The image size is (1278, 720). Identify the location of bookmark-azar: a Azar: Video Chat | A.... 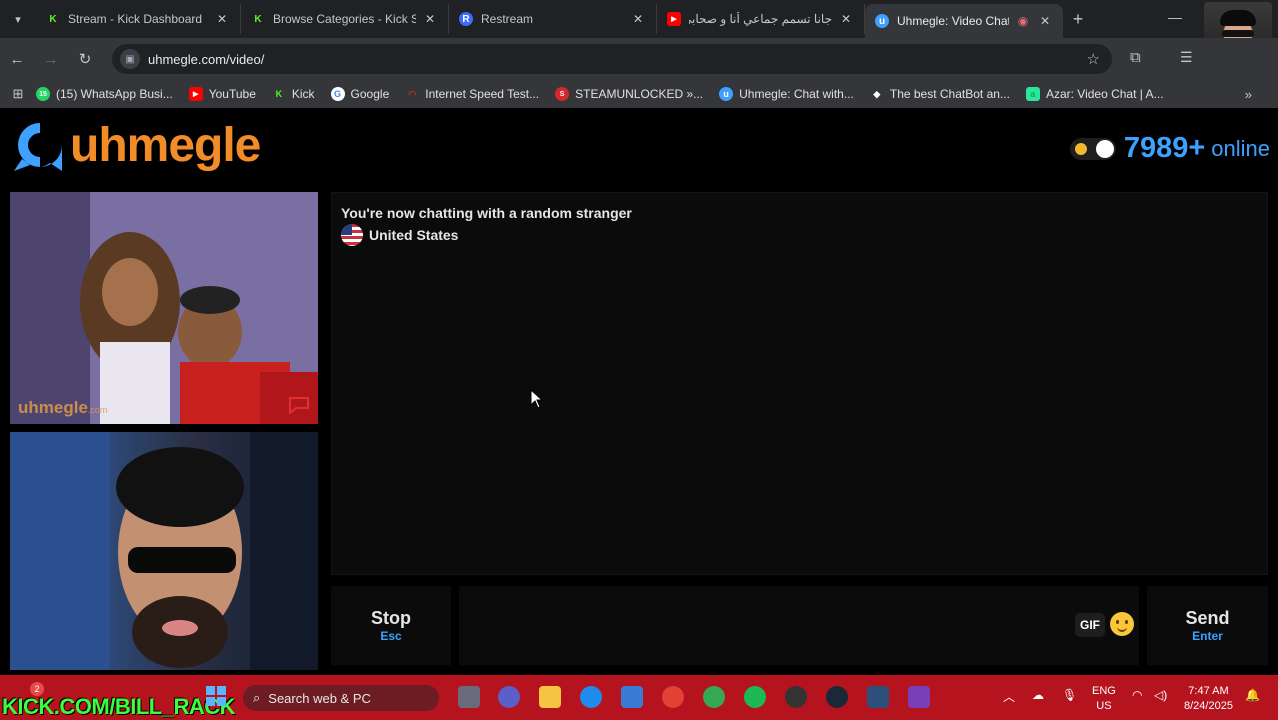
(1094, 94).